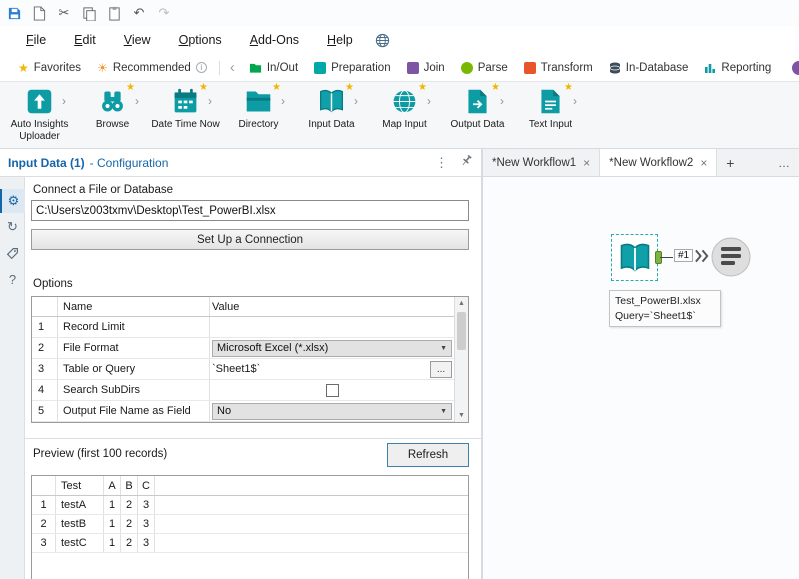 This screenshot has height=579, width=799. I want to click on tool-text-input: ★ › Text Input, so click(550, 115).